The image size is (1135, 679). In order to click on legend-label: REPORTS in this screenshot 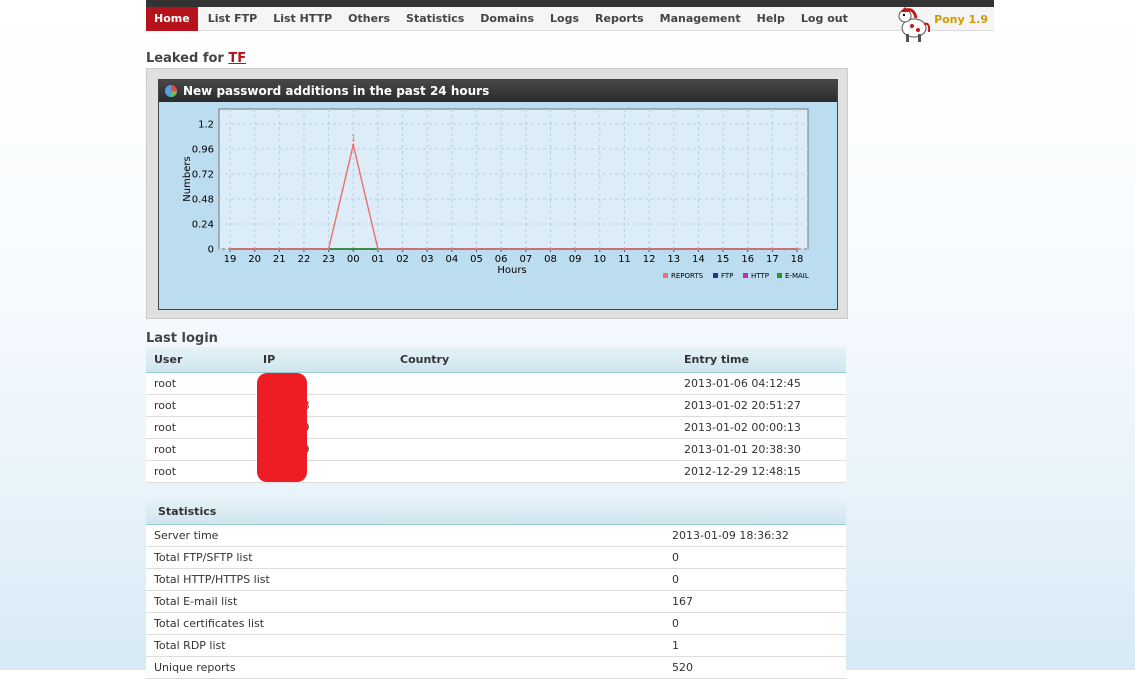, I will do `click(687, 276)`.